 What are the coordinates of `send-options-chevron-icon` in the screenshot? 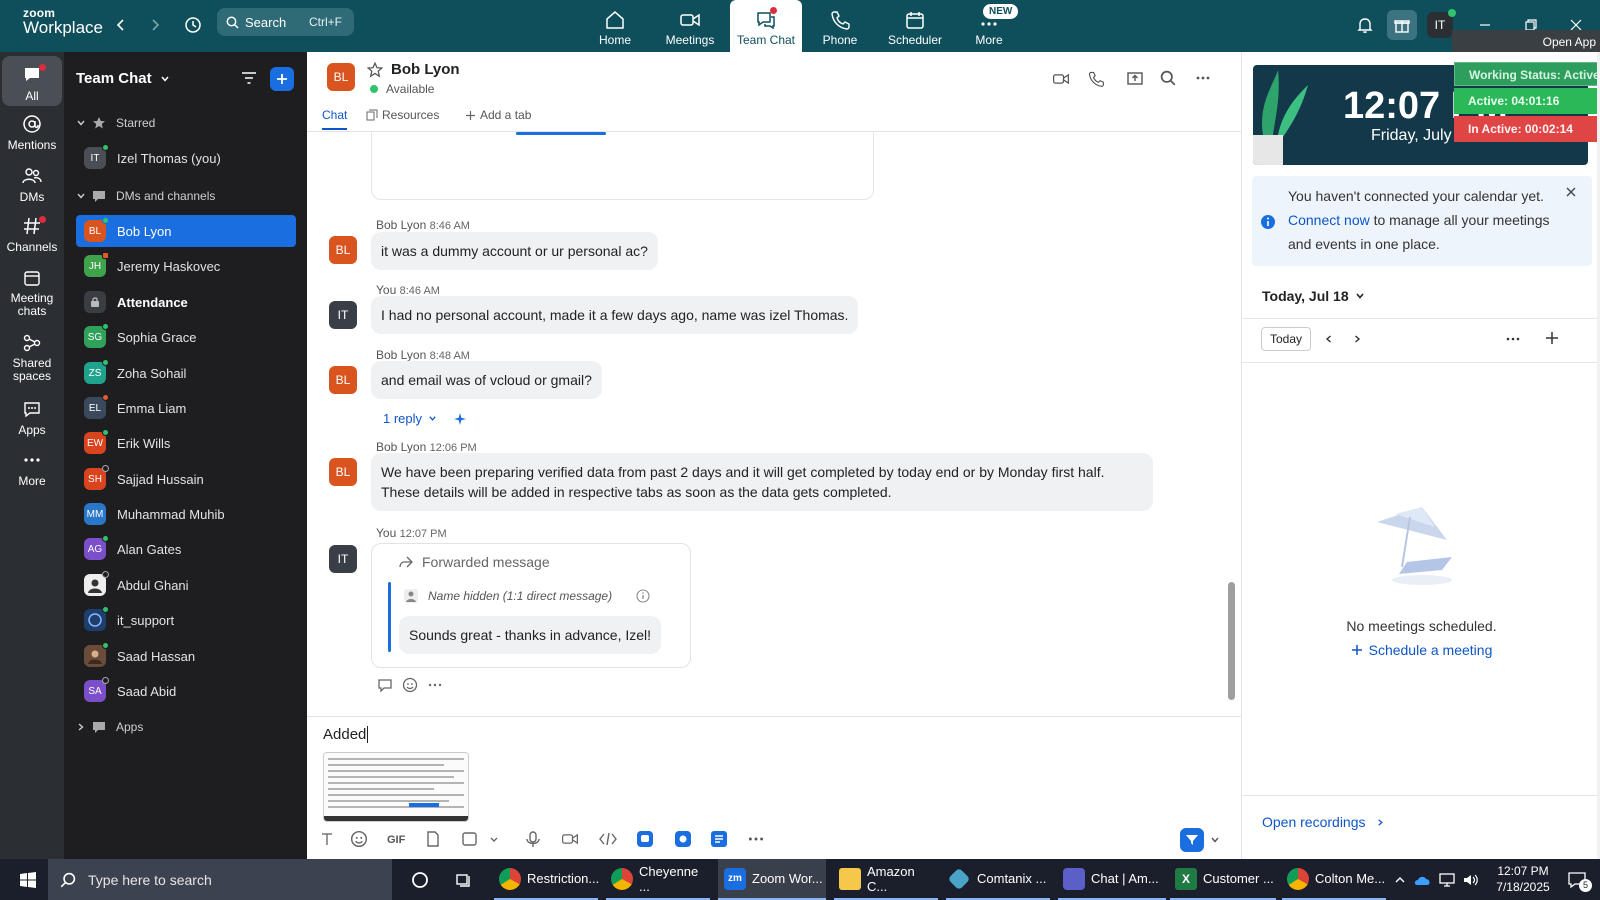 It's located at (1215, 840).